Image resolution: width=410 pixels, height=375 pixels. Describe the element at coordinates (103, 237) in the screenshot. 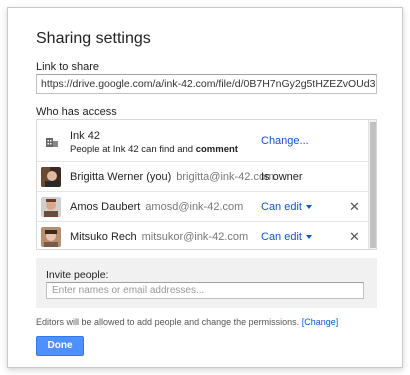

I see `access-name: Mitsuko Rech` at that location.